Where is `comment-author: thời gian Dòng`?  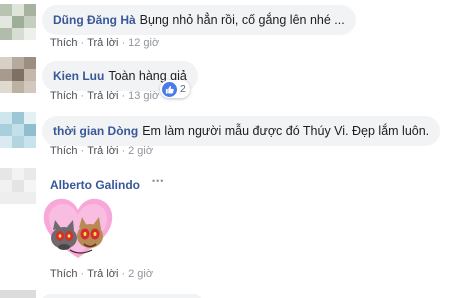
comment-author: thời gian Dòng is located at coordinates (95, 131).